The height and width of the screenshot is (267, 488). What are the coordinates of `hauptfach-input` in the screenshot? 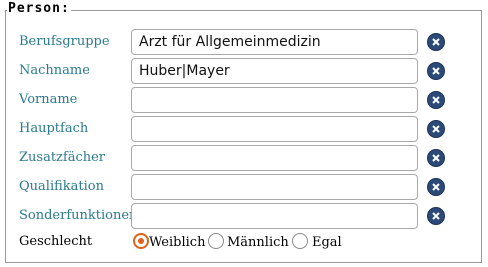 It's located at (274, 129).